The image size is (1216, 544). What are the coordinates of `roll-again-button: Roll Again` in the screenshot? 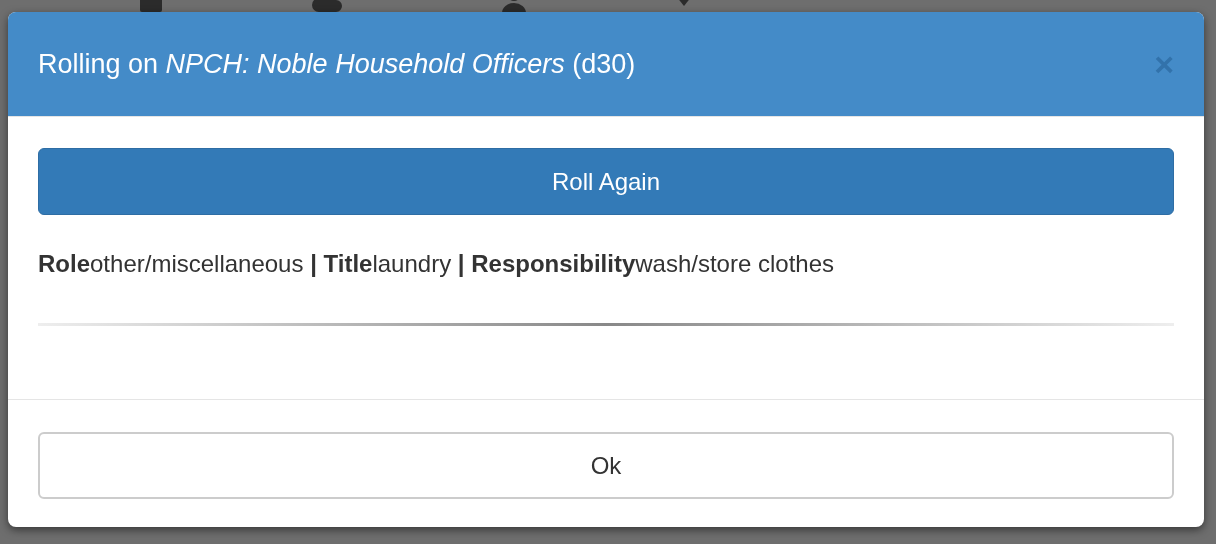 It's located at (606, 181).